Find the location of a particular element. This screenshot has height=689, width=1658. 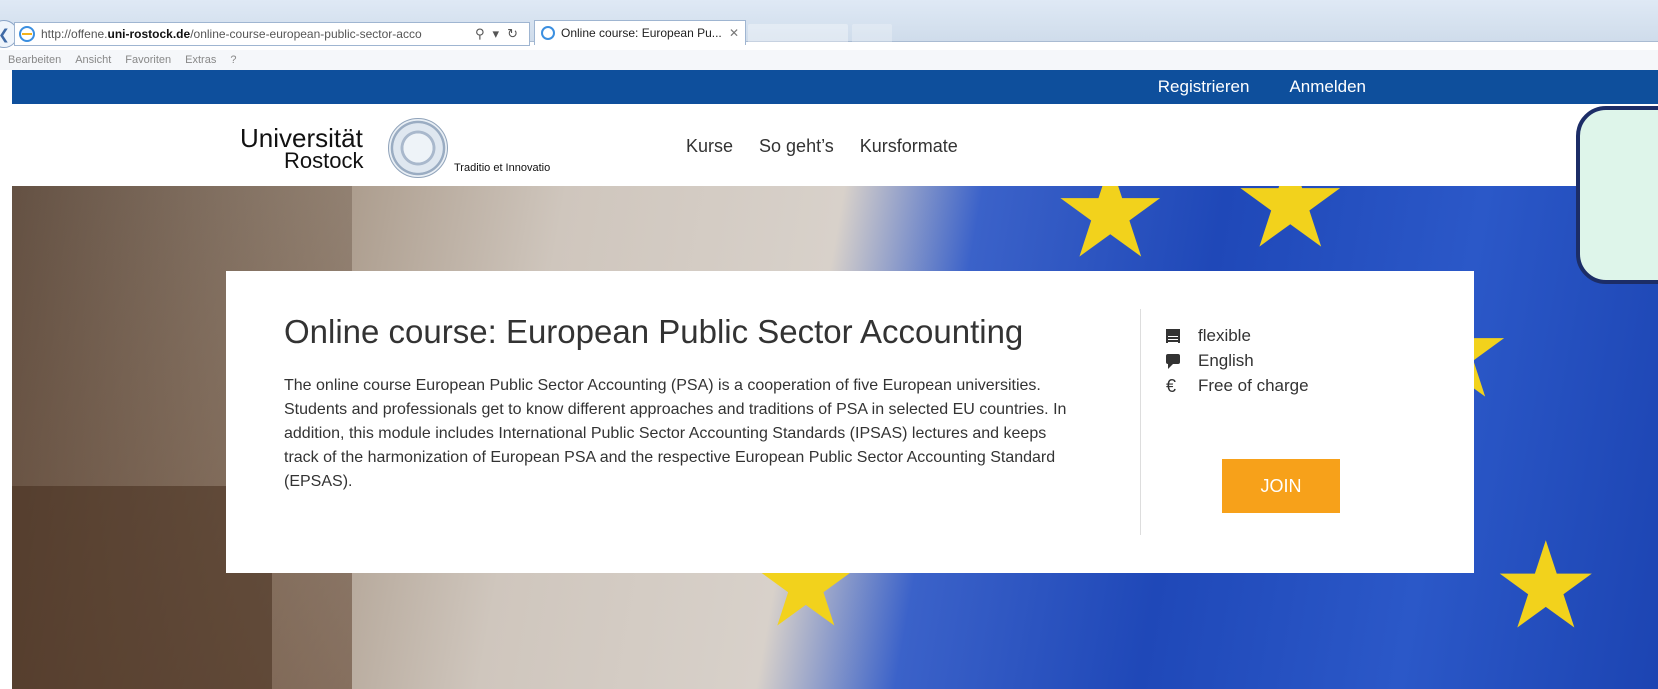

menu-extras: Extras is located at coordinates (200, 60).